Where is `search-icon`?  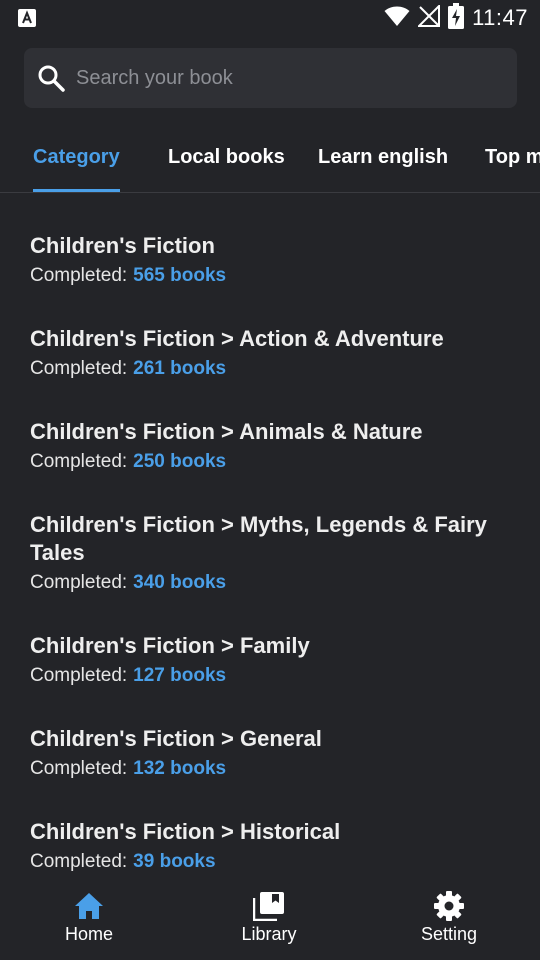
search-icon is located at coordinates (51, 78).